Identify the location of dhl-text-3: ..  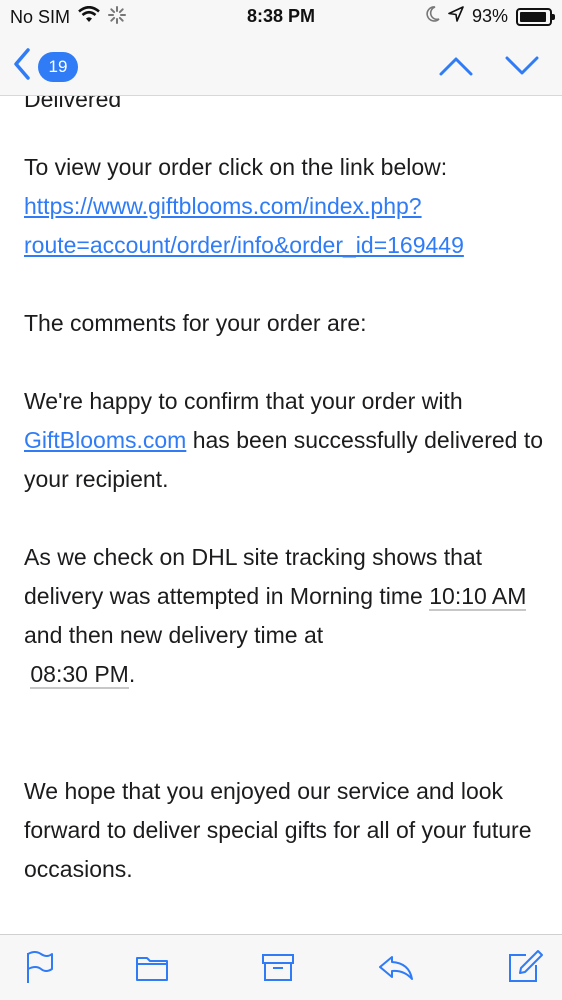
(132, 674).